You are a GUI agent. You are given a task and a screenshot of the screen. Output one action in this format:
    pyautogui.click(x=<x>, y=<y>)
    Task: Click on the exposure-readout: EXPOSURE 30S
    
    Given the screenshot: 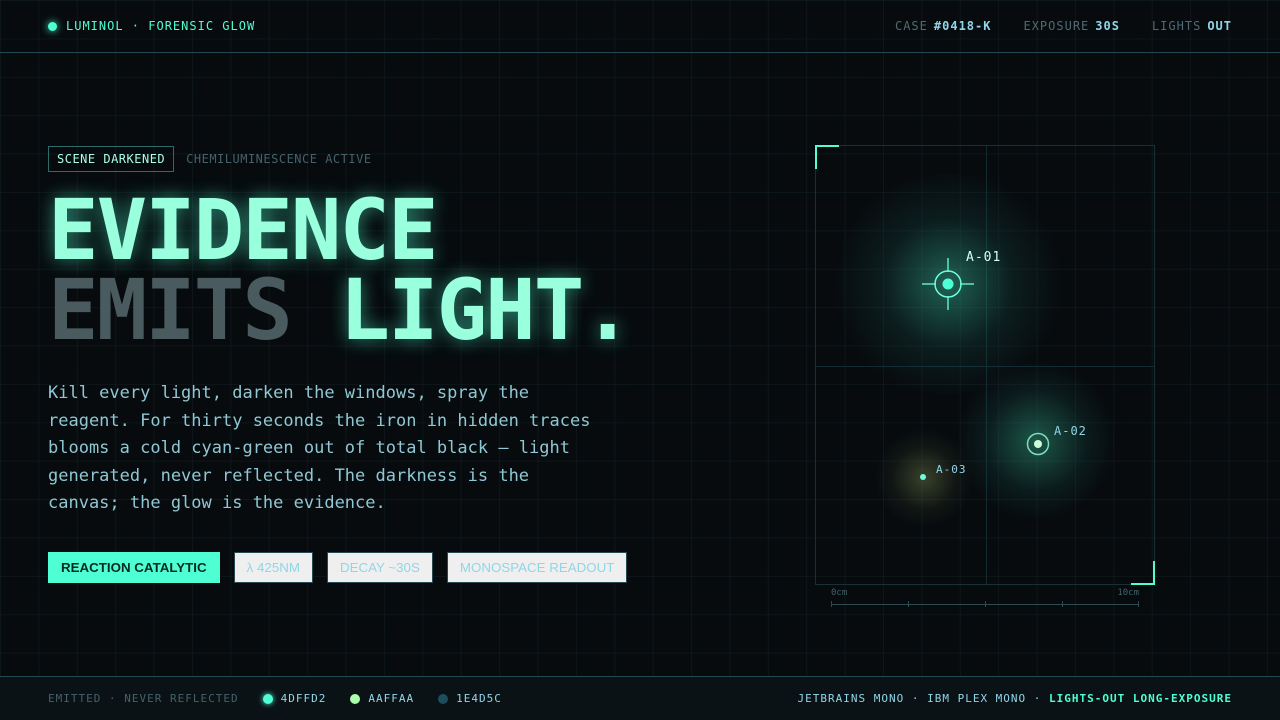 What is the action you would take?
    pyautogui.click(x=1071, y=26)
    